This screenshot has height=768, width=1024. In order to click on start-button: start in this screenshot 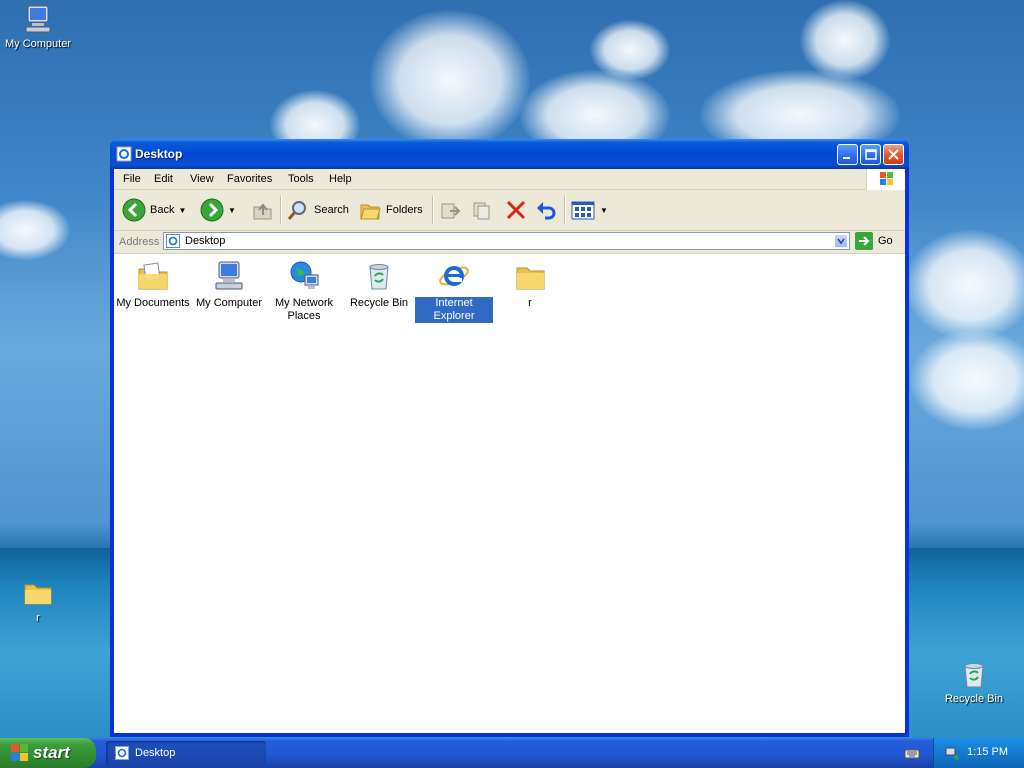, I will do `click(48, 753)`.